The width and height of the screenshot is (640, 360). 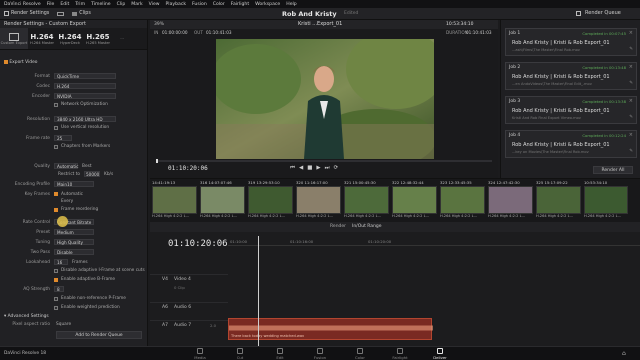 What do you see at coordinates (81, 13) in the screenshot?
I see `clips-toggle: Clips` at bounding box center [81, 13].